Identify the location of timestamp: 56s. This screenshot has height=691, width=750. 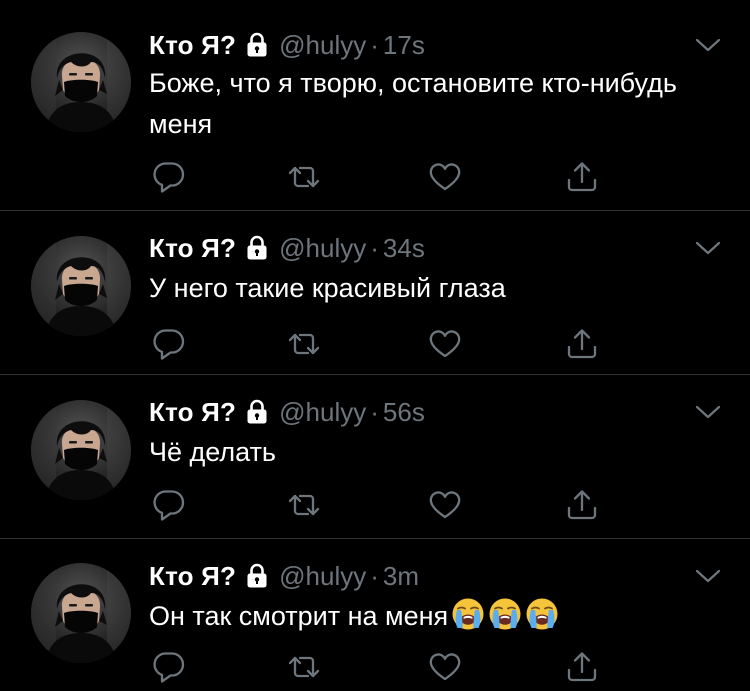
(404, 412).